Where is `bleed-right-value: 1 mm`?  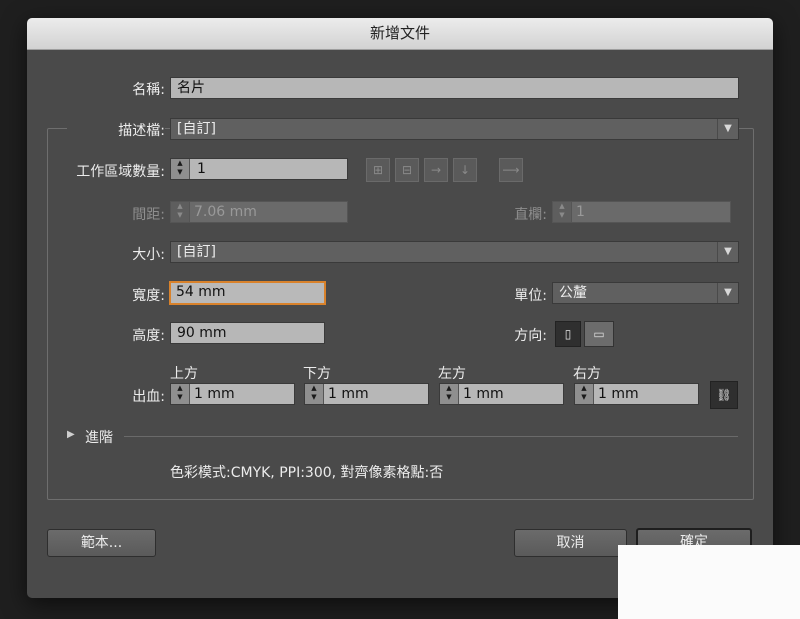 bleed-right-value: 1 mm is located at coordinates (618, 394).